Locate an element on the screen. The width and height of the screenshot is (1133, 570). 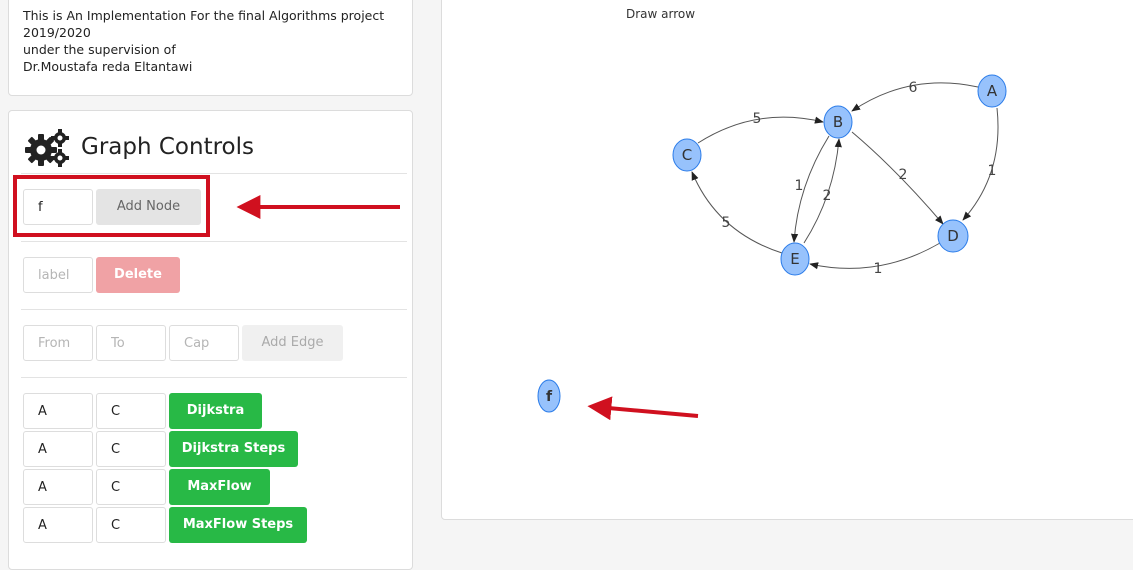
edge-b-d is located at coordinates (897, 178).